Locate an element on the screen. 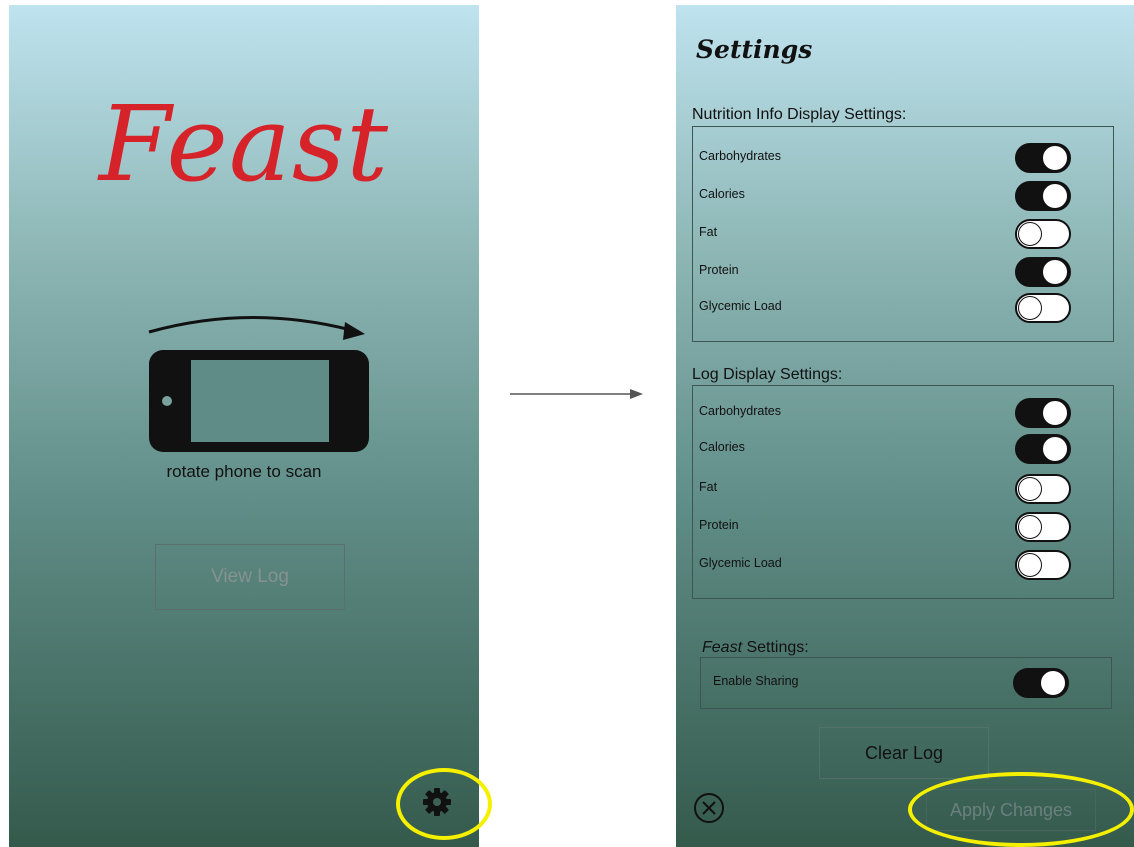 The height and width of the screenshot is (847, 1134). settings-title: Settings is located at coordinates (754, 49).